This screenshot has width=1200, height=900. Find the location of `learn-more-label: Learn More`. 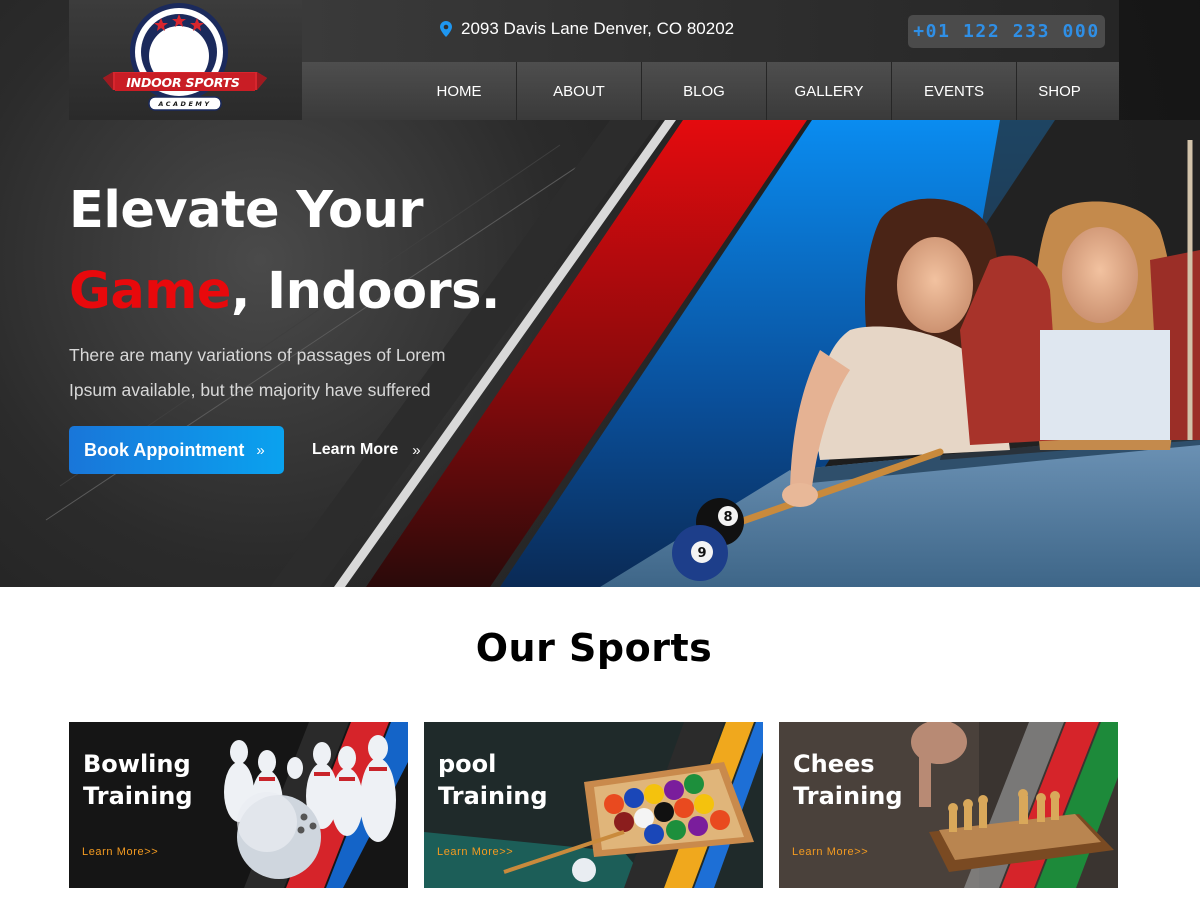

learn-more-label: Learn More is located at coordinates (355, 449).